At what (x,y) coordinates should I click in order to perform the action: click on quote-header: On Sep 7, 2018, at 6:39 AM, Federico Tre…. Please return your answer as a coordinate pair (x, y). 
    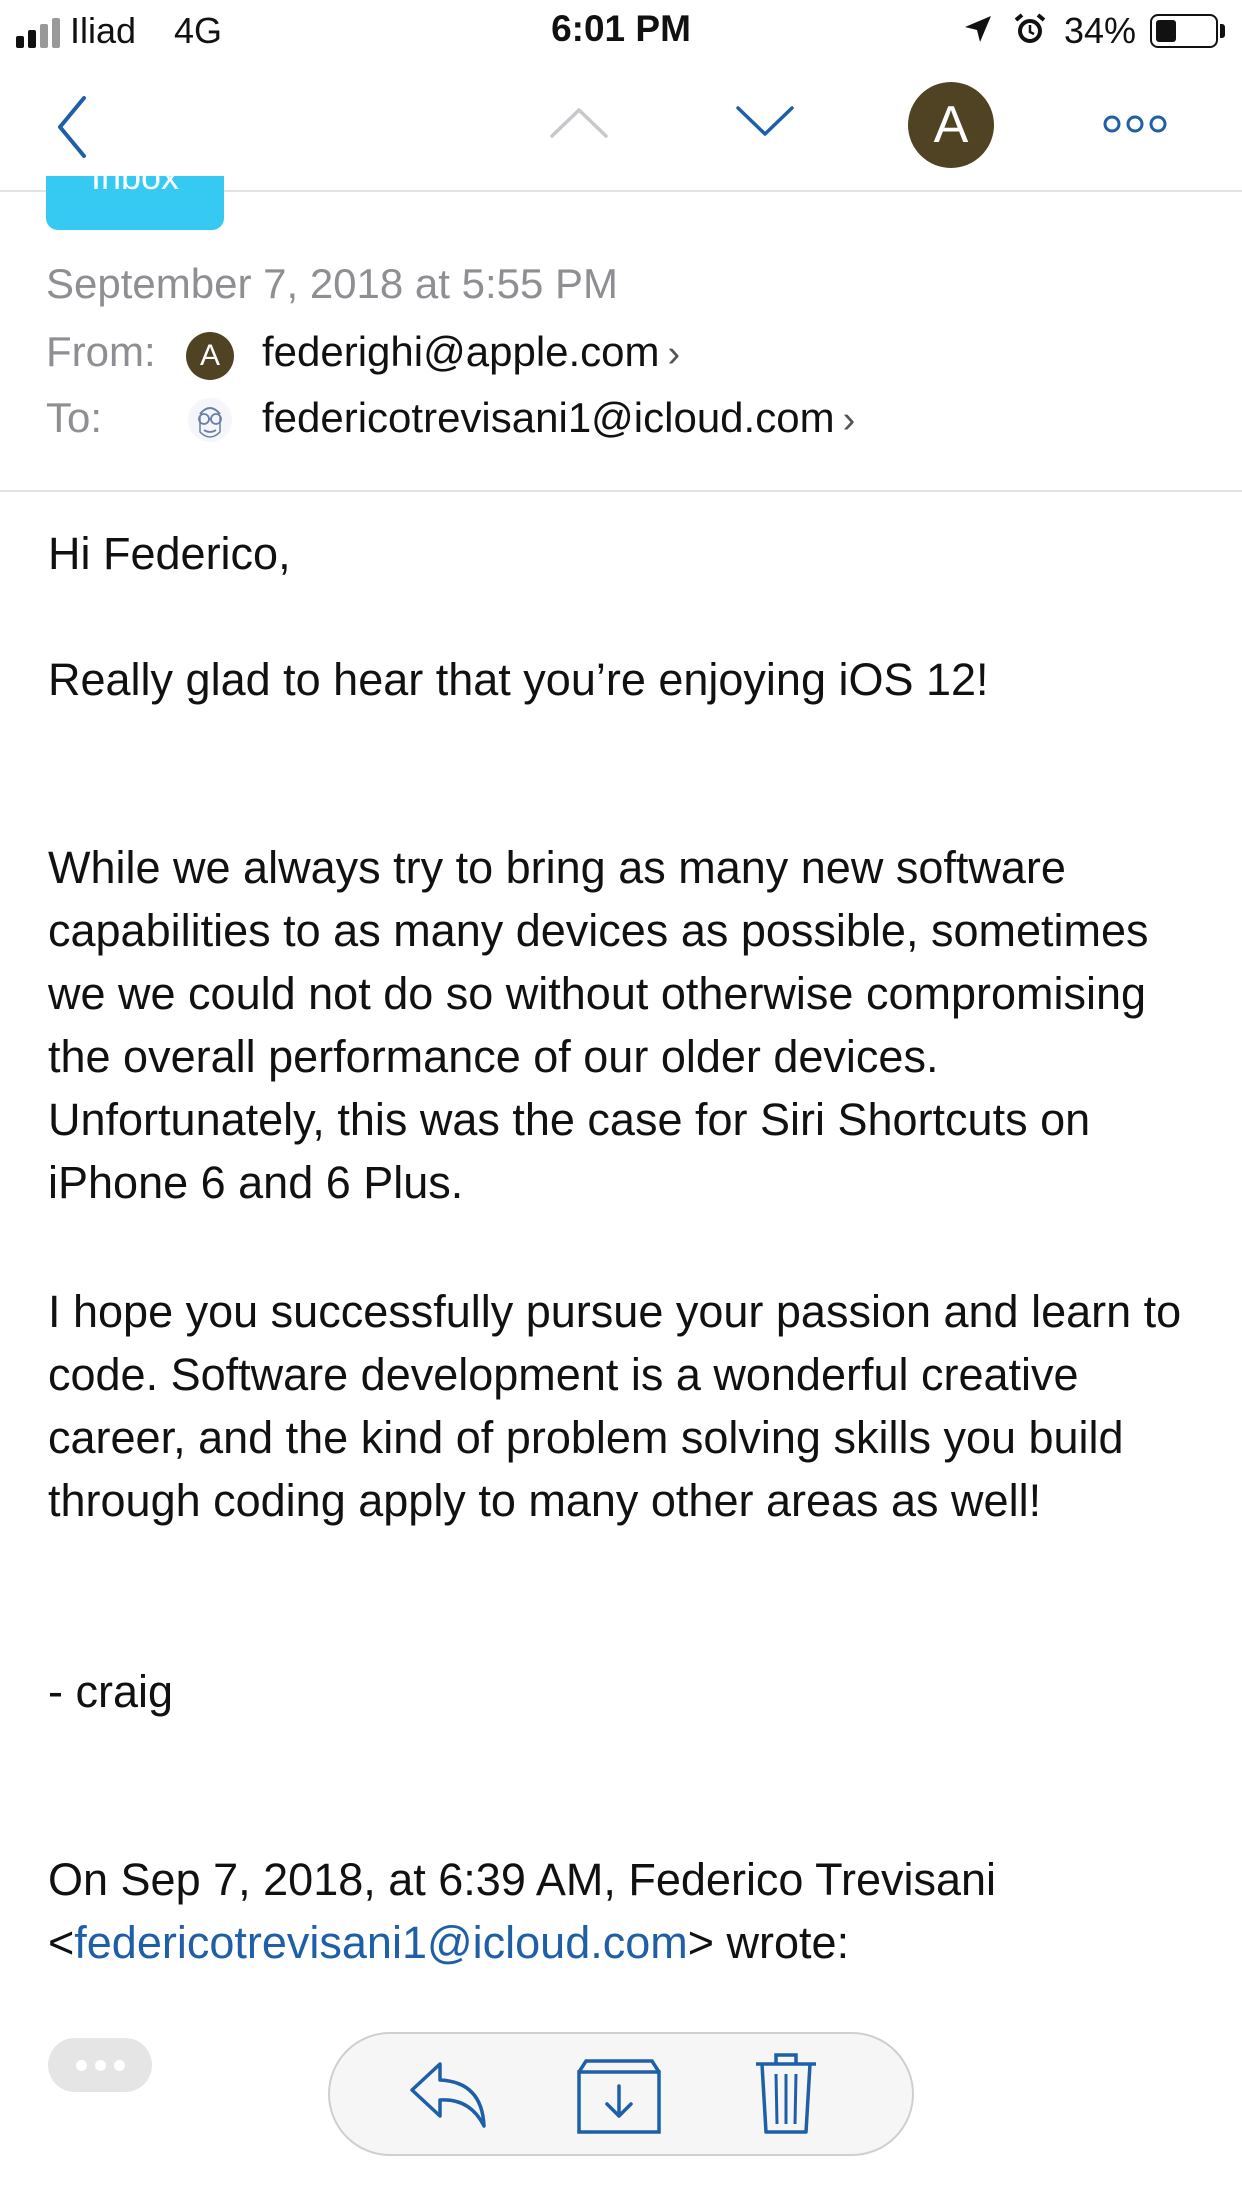
    Looking at the image, I should click on (633, 1911).